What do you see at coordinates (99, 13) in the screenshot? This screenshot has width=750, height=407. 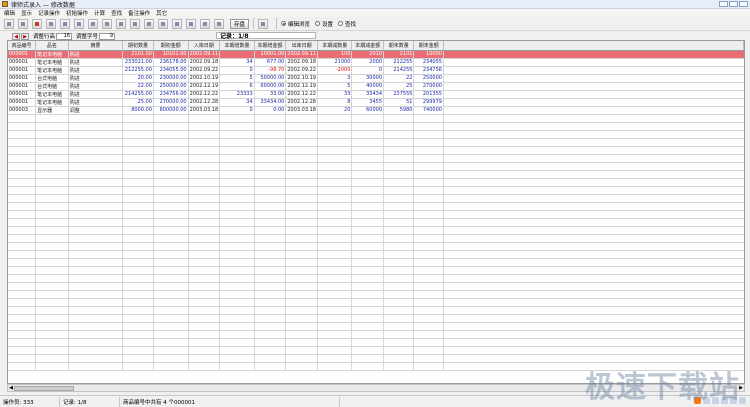 I see `menu-item: 计算` at bounding box center [99, 13].